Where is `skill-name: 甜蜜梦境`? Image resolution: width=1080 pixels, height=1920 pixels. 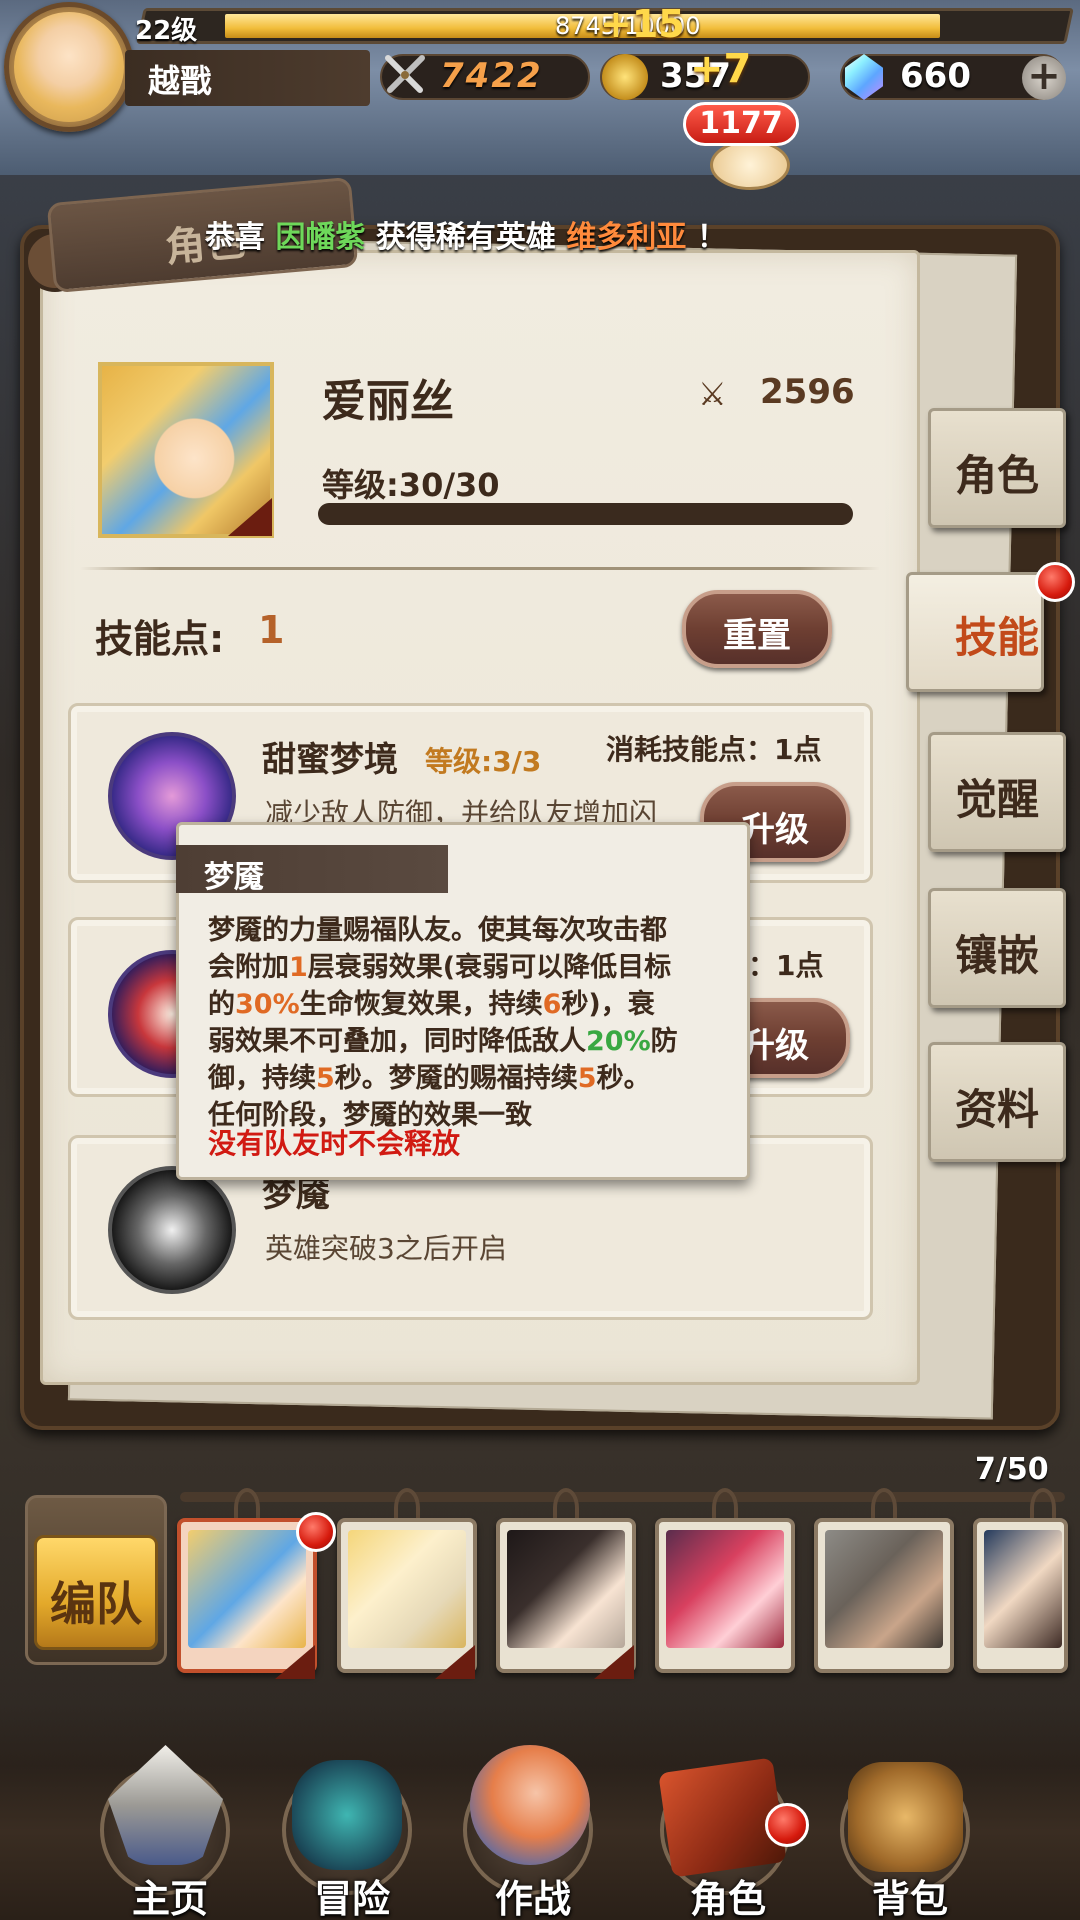
skill-name: 甜蜜梦境 is located at coordinates (330, 760).